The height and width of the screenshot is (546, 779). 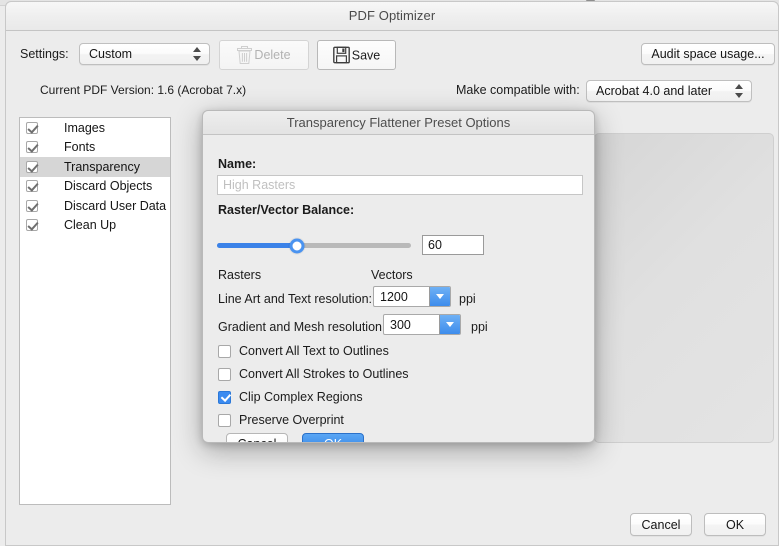 I want to click on list-item-label: Clean Up, so click(x=90, y=225).